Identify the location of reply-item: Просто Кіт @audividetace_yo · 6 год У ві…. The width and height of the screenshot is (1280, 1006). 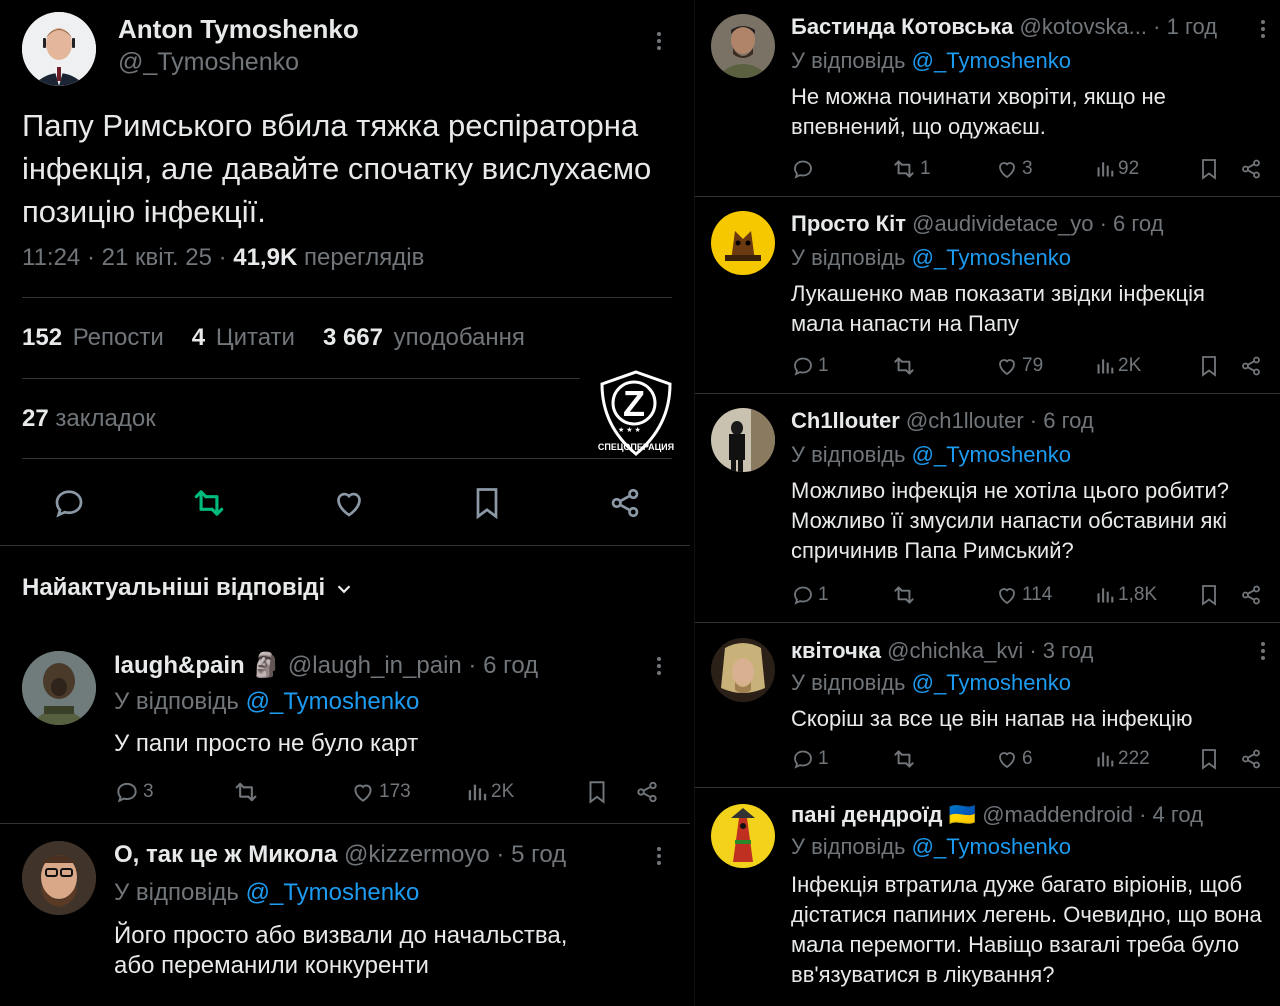
(987, 295).